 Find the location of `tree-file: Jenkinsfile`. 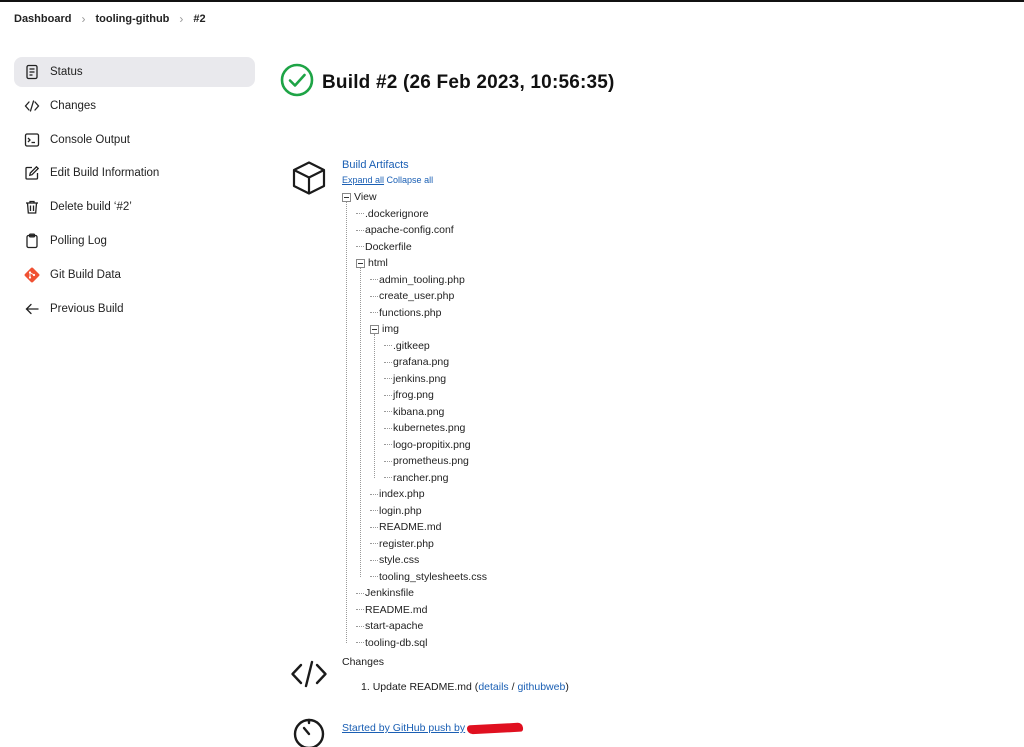

tree-file: Jenkinsfile is located at coordinates (414, 593).